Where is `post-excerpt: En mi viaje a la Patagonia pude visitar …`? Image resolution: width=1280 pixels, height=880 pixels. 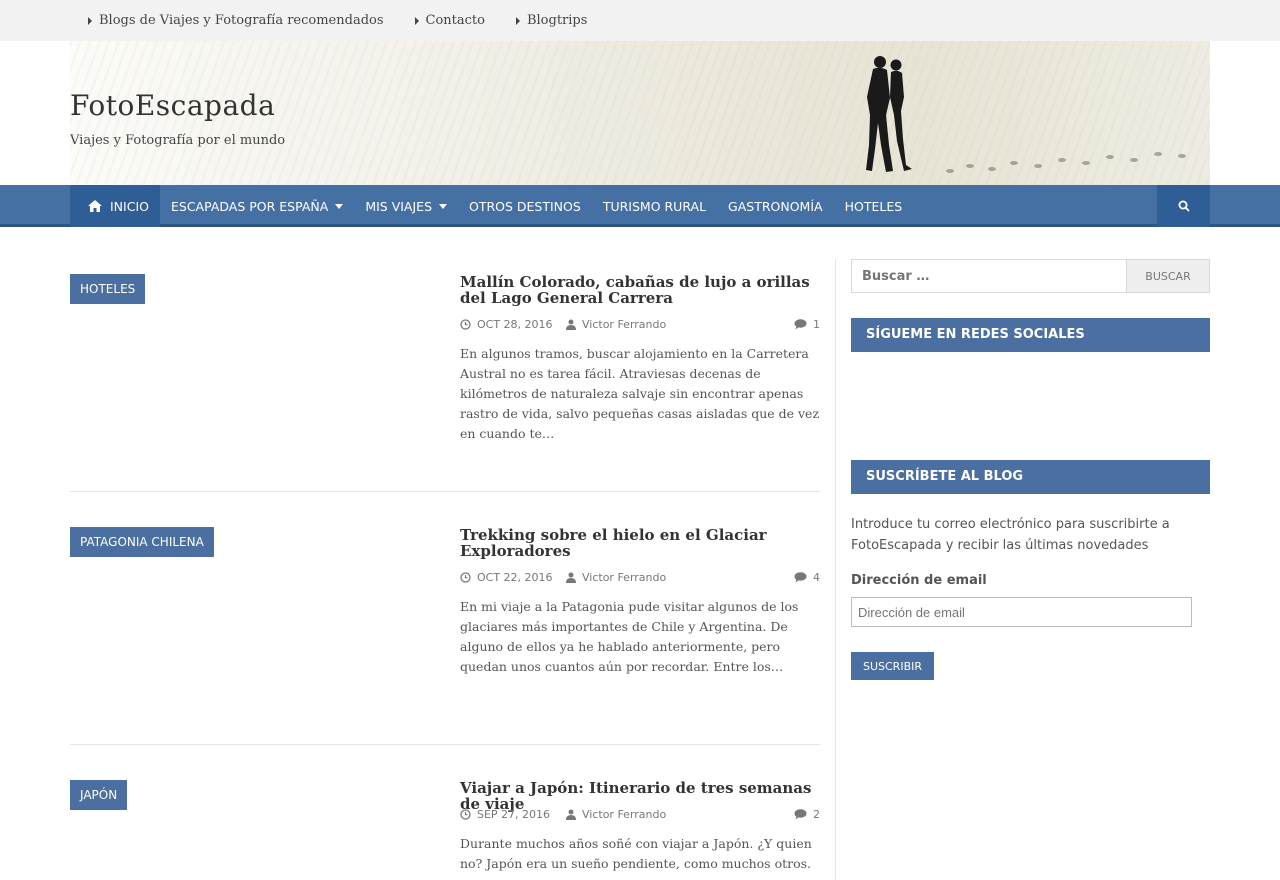
post-excerpt: En mi viaje a la Patagonia pude visitar … is located at coordinates (629, 636).